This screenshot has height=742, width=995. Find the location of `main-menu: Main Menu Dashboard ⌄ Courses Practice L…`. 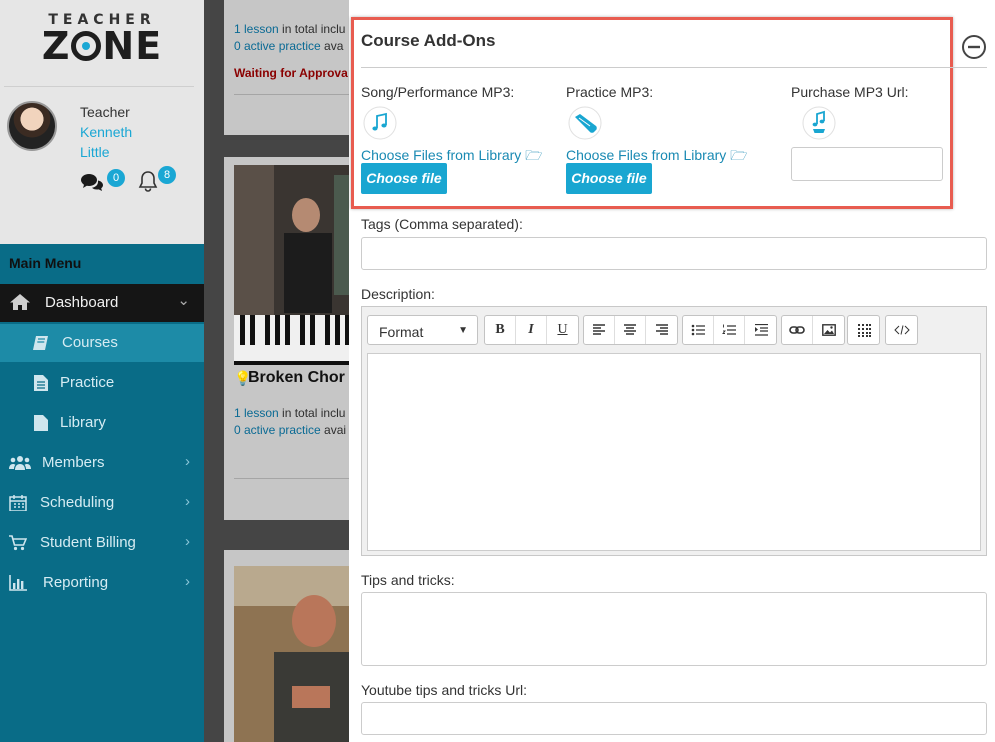

main-menu: Main Menu Dashboard ⌄ Courses Practice L… is located at coordinates (102, 493).